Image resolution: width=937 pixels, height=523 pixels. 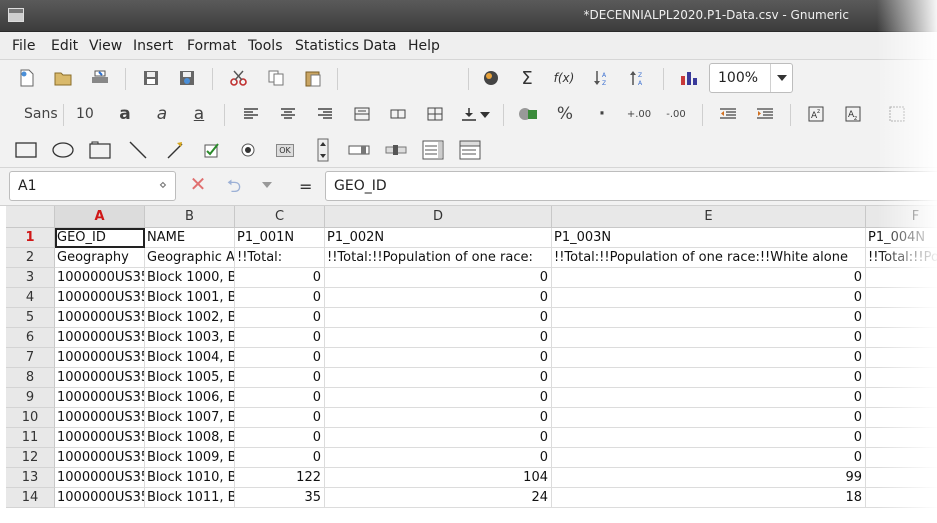 What do you see at coordinates (276, 78) in the screenshot?
I see `copy-icon` at bounding box center [276, 78].